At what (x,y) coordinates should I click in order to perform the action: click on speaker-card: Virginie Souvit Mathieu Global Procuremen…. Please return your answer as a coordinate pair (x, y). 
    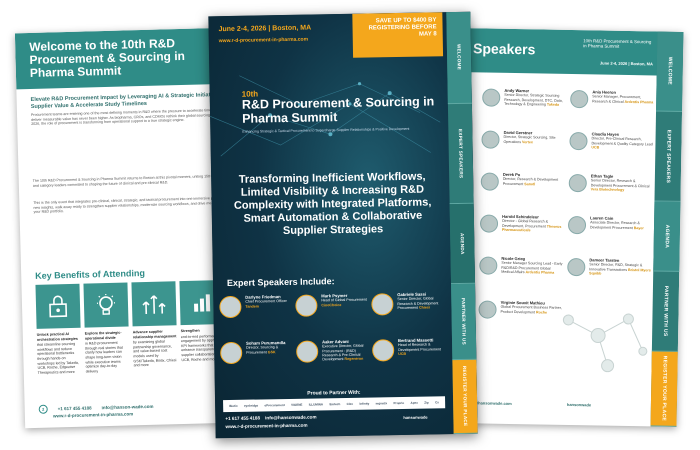
    Looking at the image, I should click on (520, 309).